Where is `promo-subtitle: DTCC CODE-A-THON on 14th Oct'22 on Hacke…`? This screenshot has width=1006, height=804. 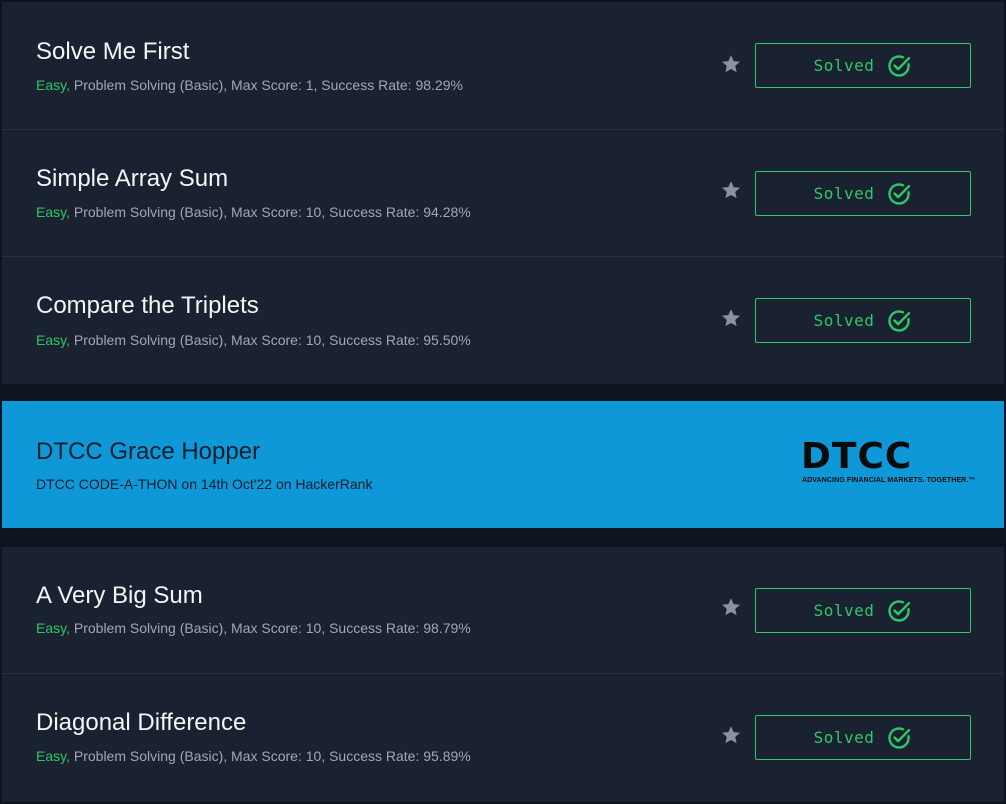
promo-subtitle: DTCC CODE-A-THON on 14th Oct'22 on Hacke… is located at coordinates (204, 484).